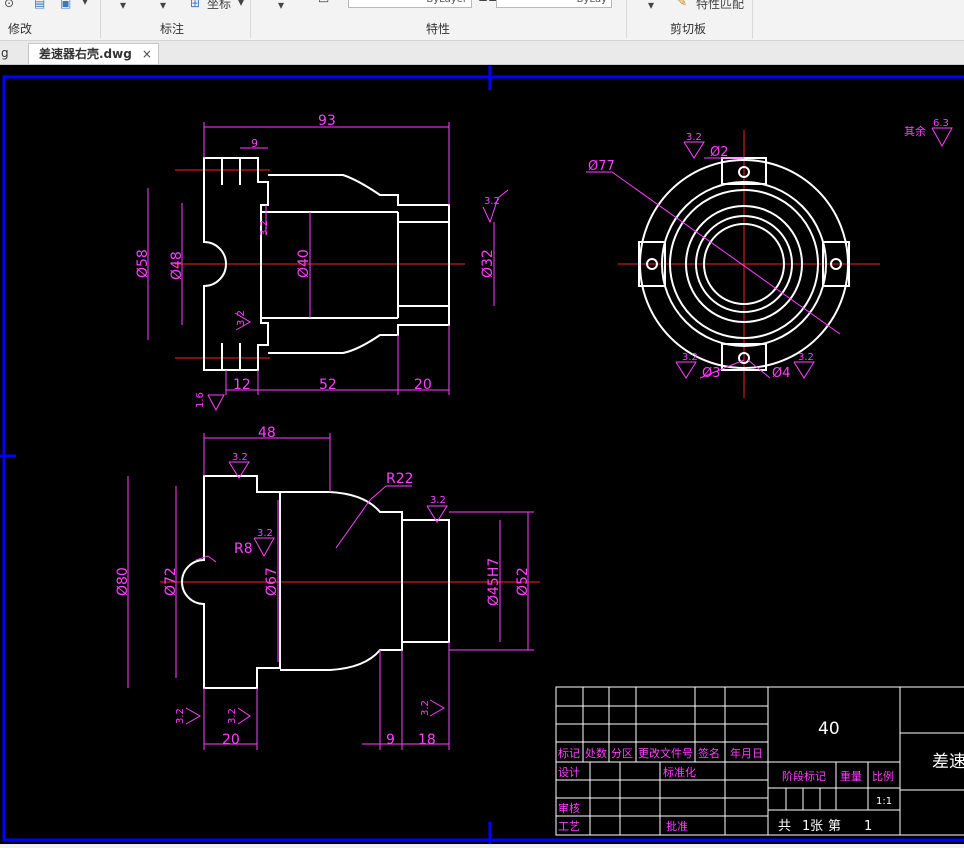  Describe the element at coordinates (242, 385) in the screenshot. I see `dim-12: 12` at that location.